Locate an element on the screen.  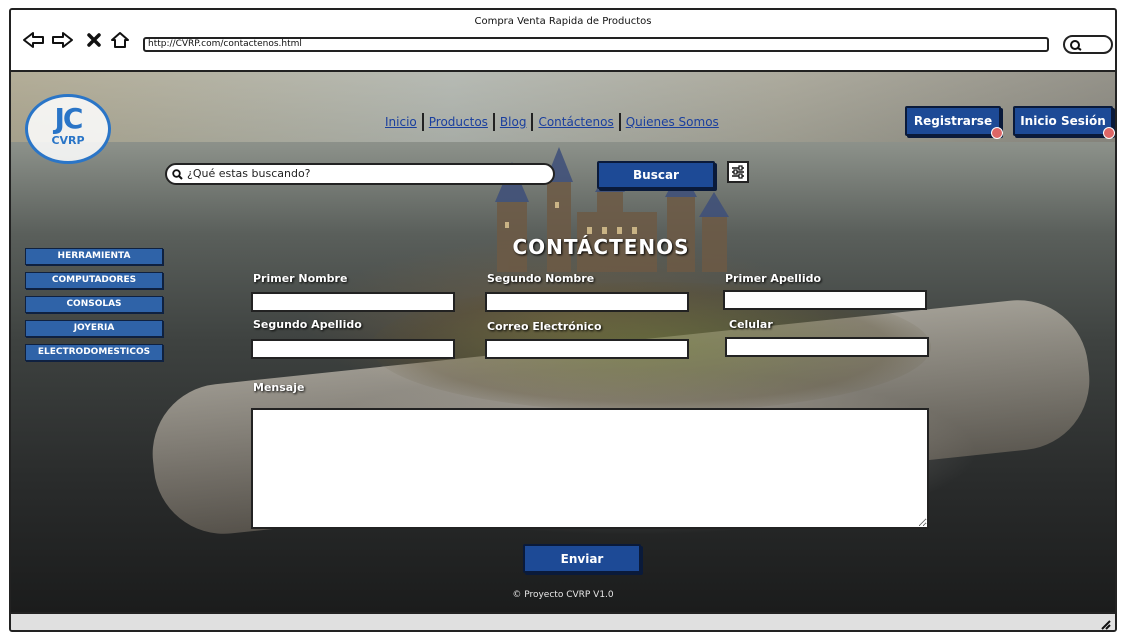
home-icon is located at coordinates (120, 40).